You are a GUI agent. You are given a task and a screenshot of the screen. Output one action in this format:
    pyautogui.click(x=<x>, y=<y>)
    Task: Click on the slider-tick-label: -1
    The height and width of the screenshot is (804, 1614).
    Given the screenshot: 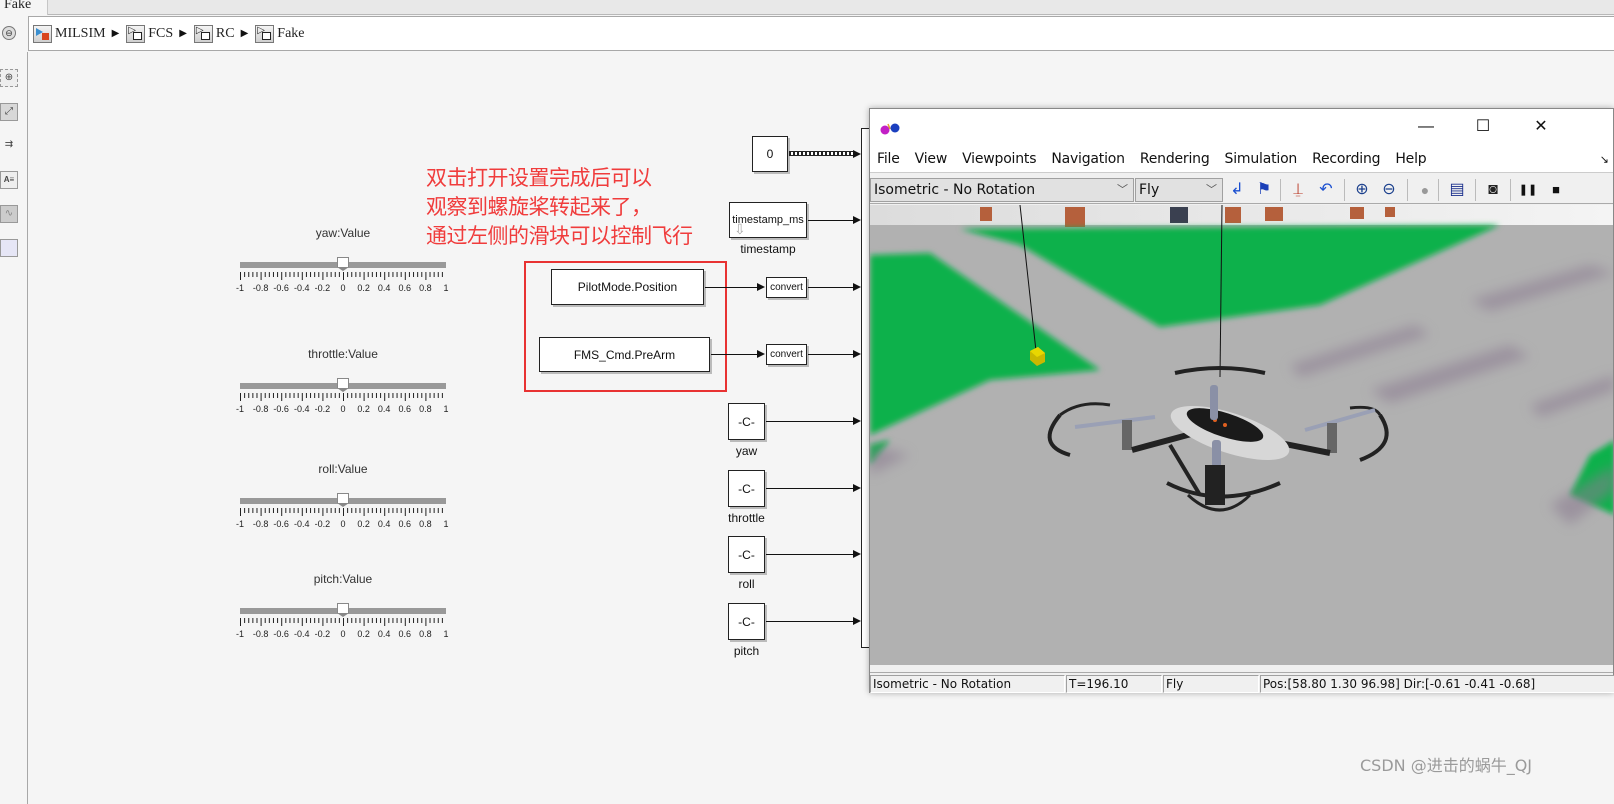 What is the action you would take?
    pyautogui.click(x=240, y=288)
    